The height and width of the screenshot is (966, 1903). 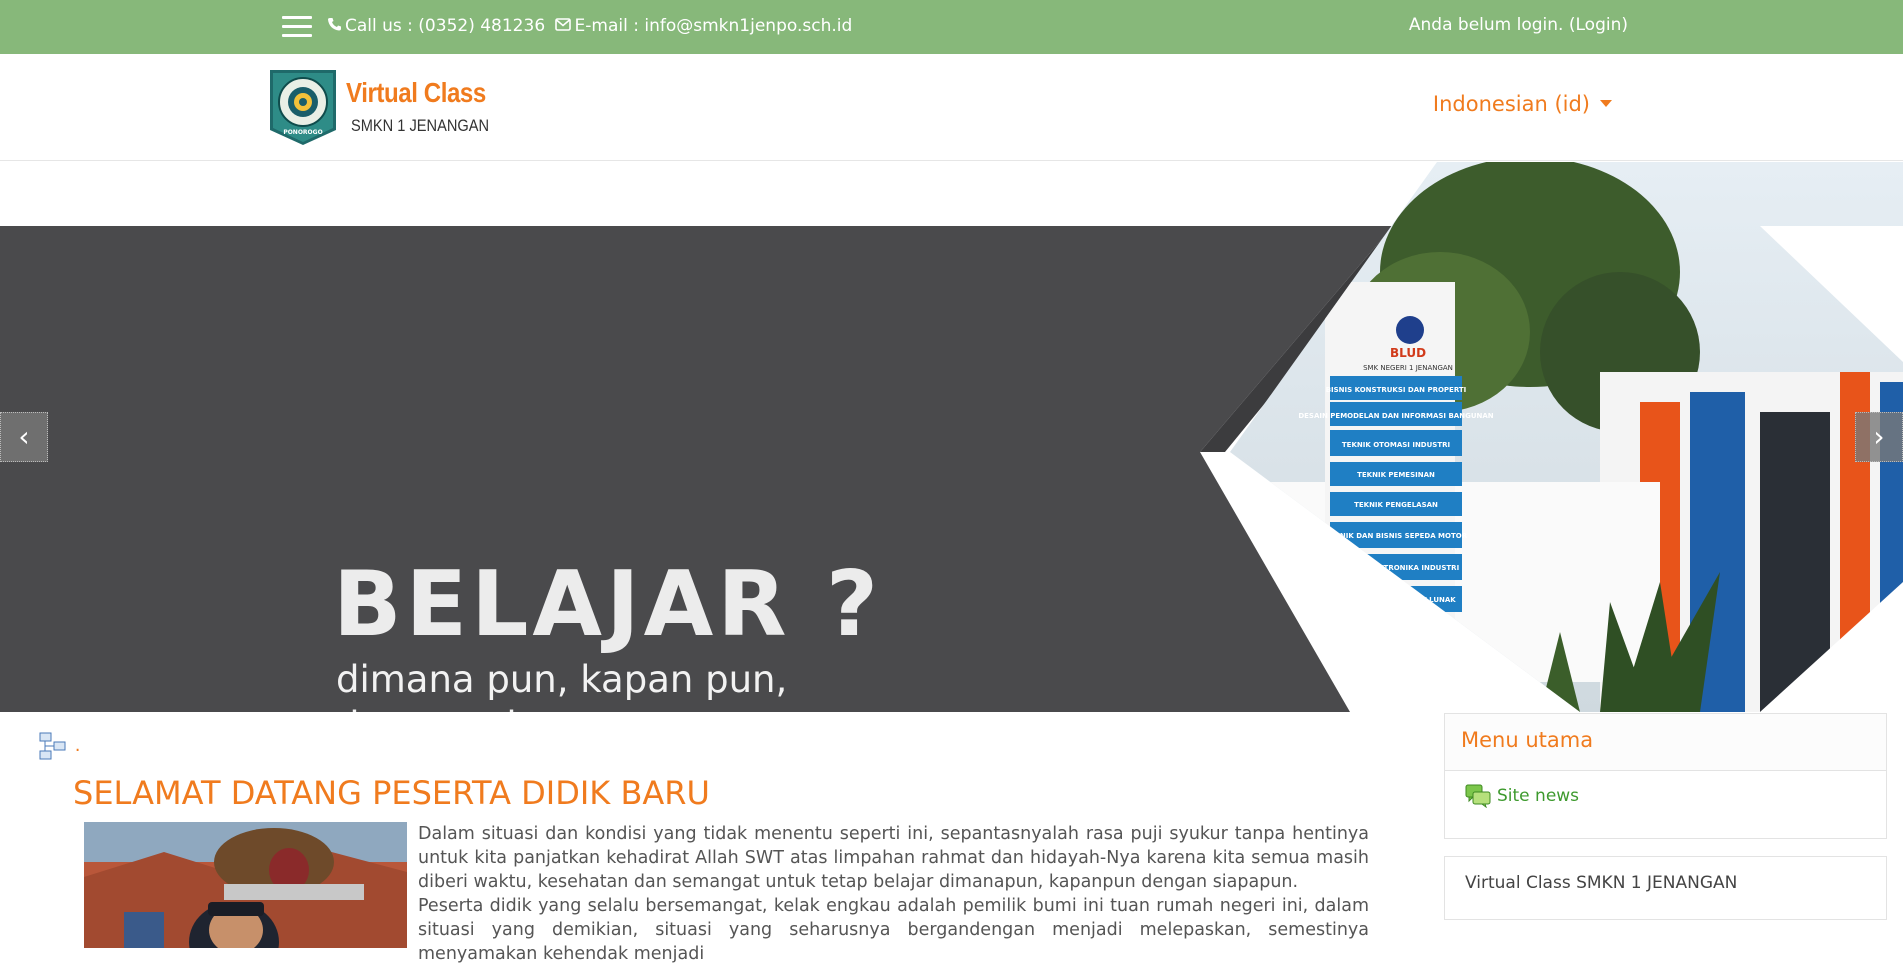 I want to click on slide-subheading-line2: dengan siapa pun., so click(x=561, y=707).